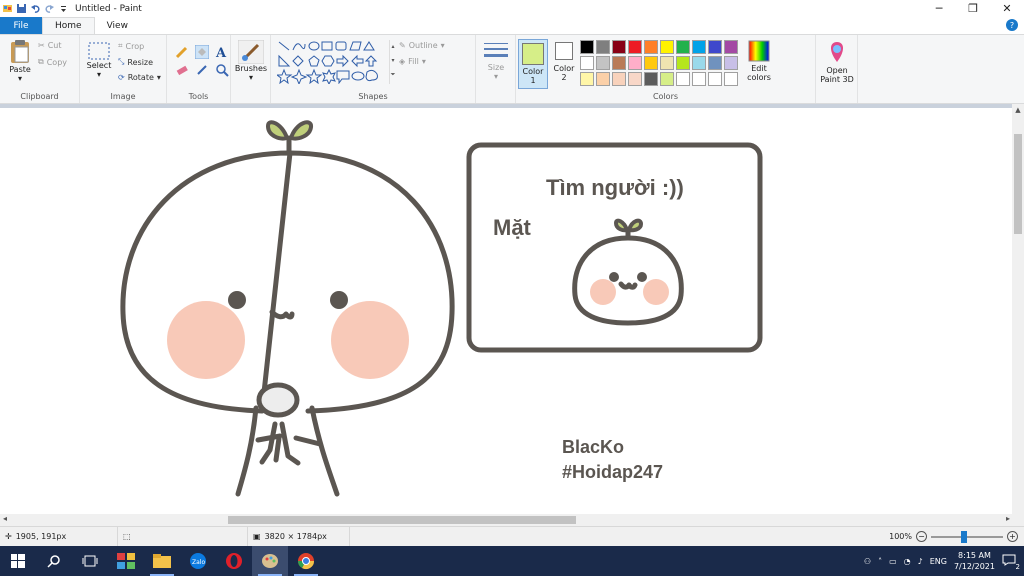  I want to click on brushes-group: Brushes ▾, so click(251, 69).